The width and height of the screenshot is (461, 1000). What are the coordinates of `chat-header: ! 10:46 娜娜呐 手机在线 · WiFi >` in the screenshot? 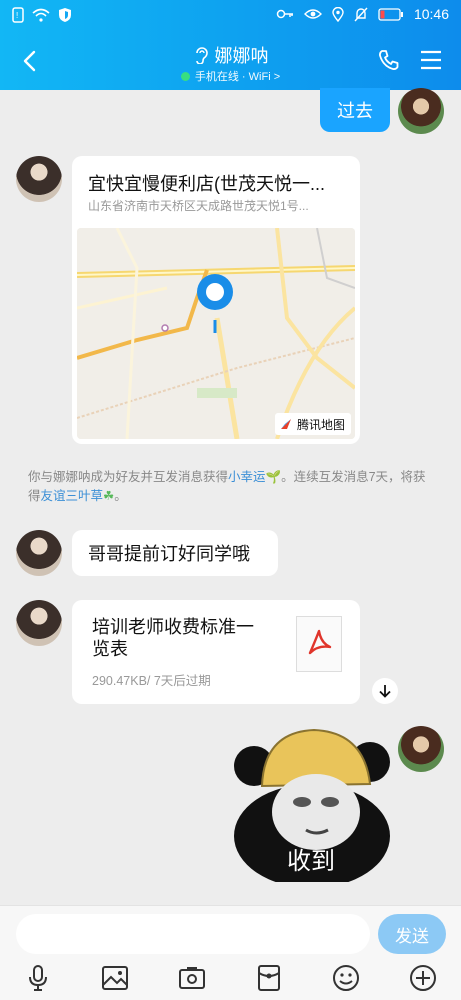 It's located at (230, 45).